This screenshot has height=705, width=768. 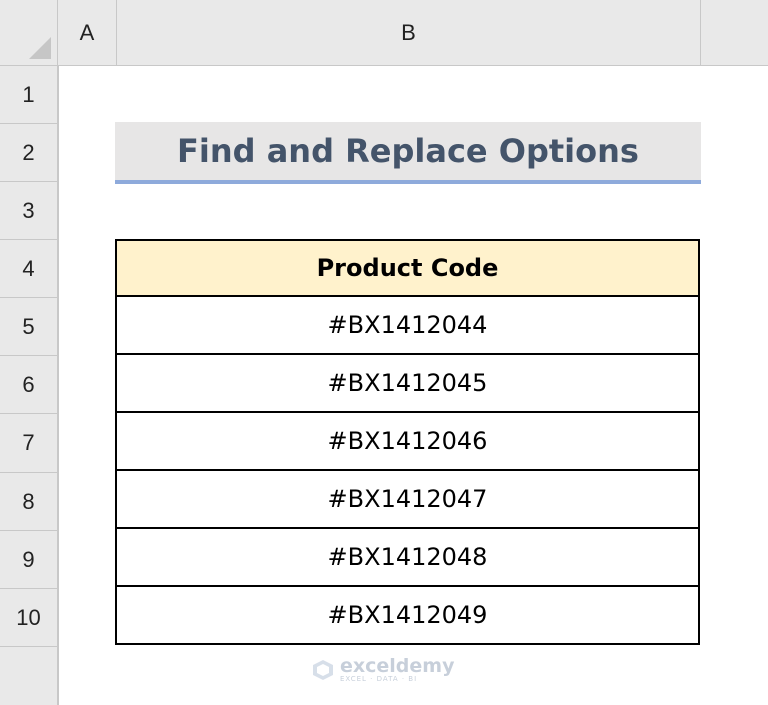 I want to click on table-cell: #BX1412046, so click(x=407, y=442).